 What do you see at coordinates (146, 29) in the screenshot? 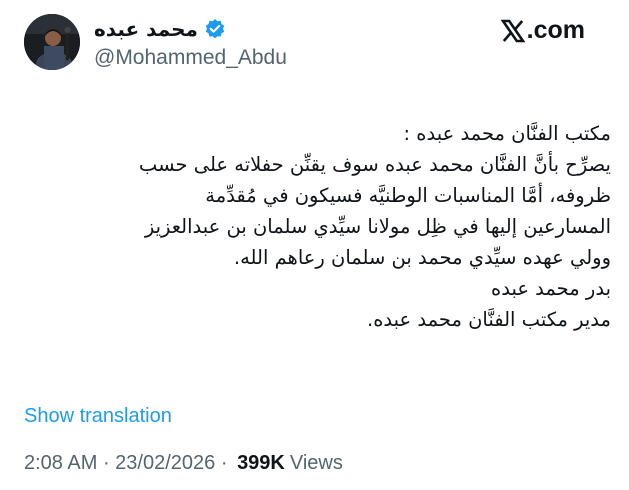
I see `author-display-name: محمد عبده` at bounding box center [146, 29].